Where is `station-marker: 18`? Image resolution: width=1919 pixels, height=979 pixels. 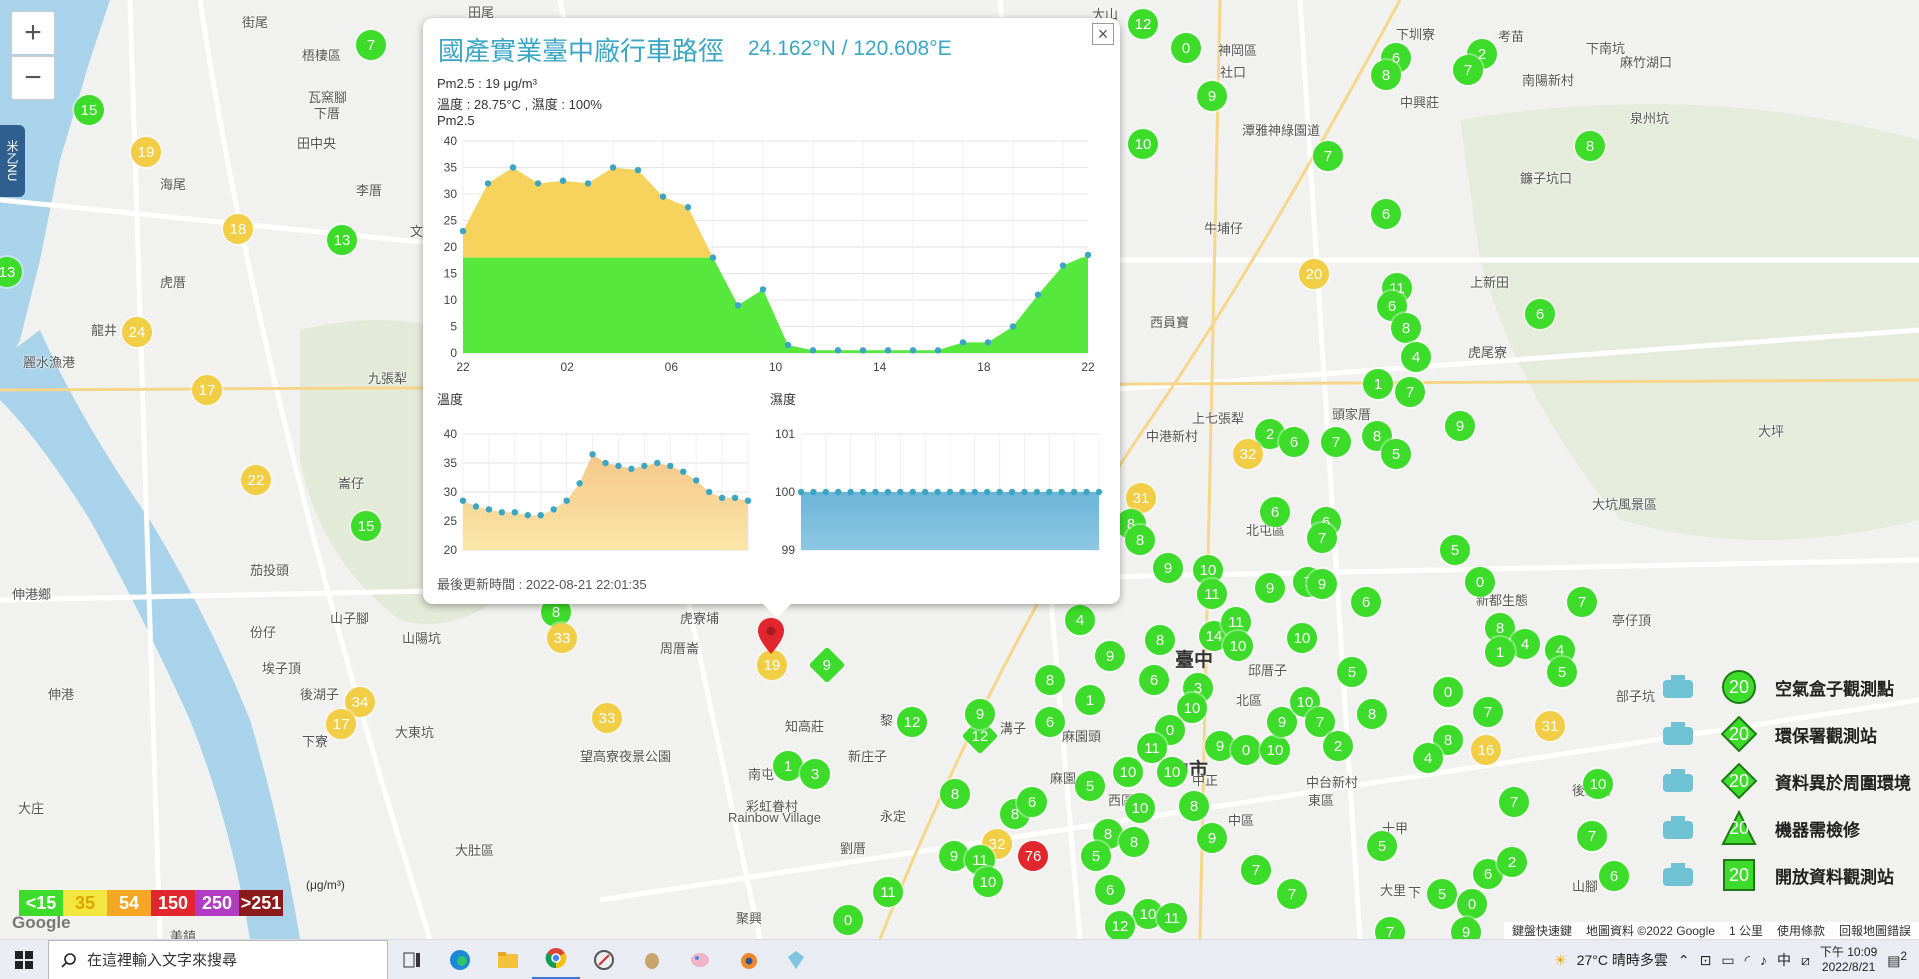 station-marker: 18 is located at coordinates (238, 229).